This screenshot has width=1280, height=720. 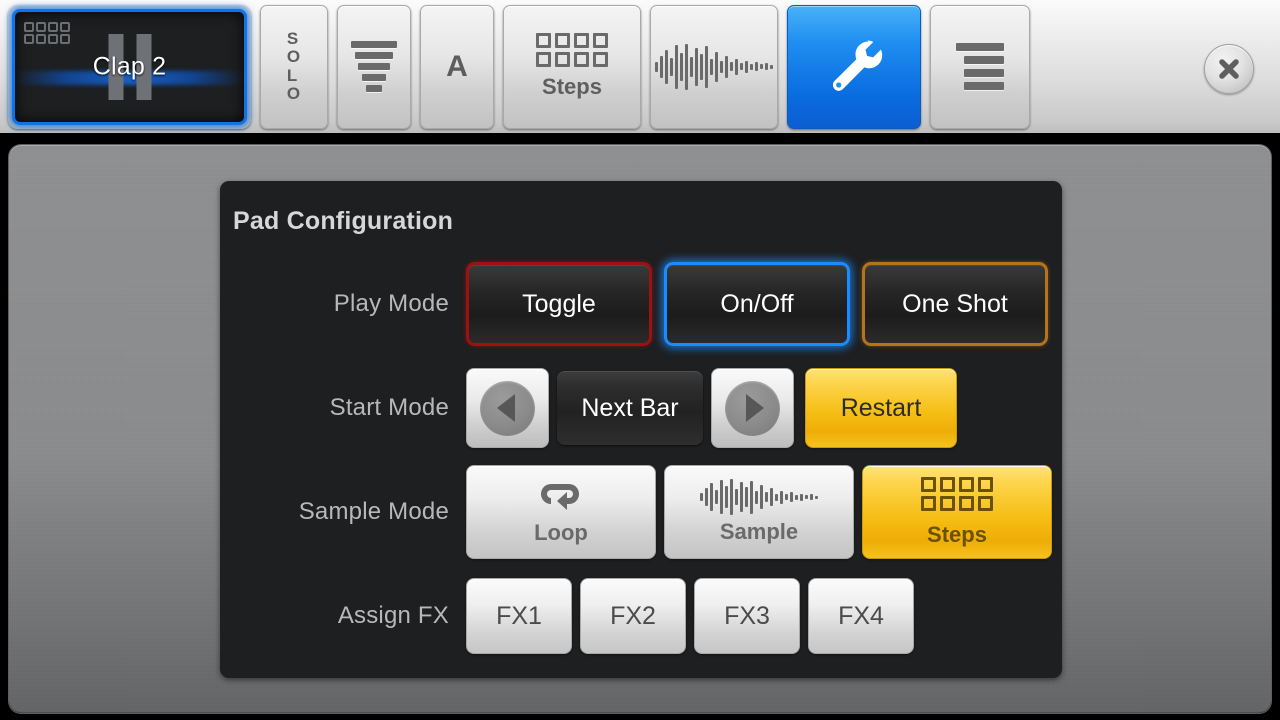 I want to click on start-mode-next-button, so click(x=752, y=408).